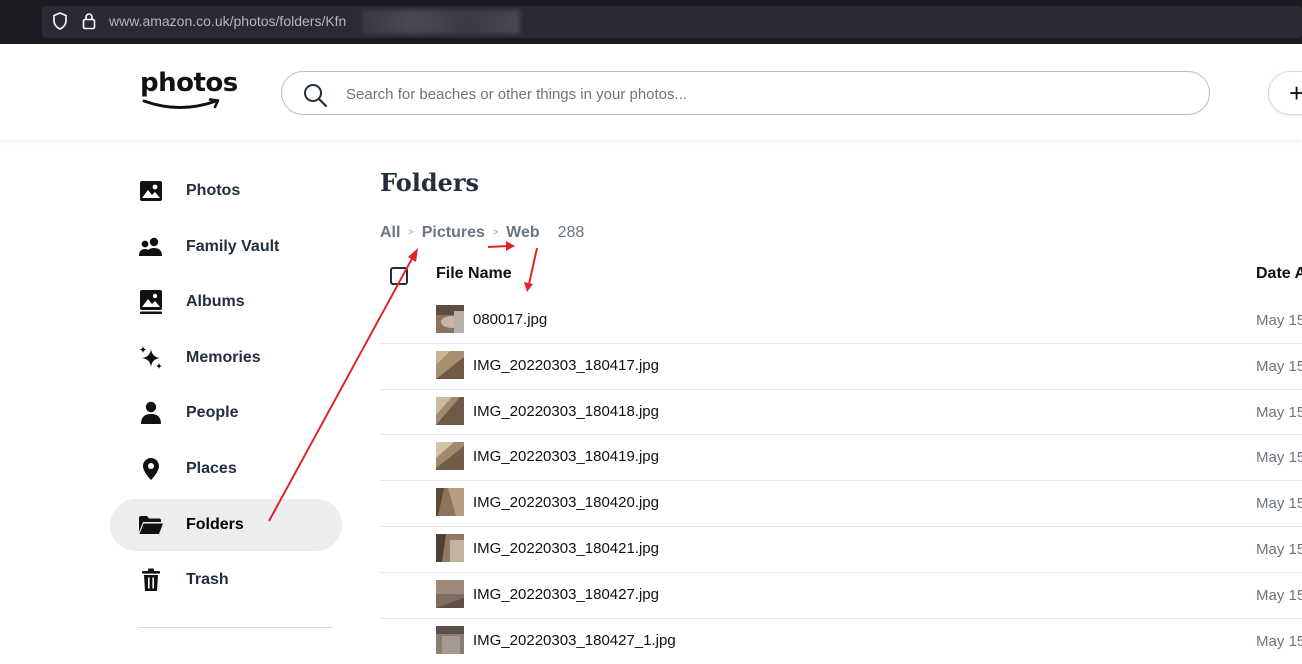  I want to click on people-group-icon, so click(151, 247).